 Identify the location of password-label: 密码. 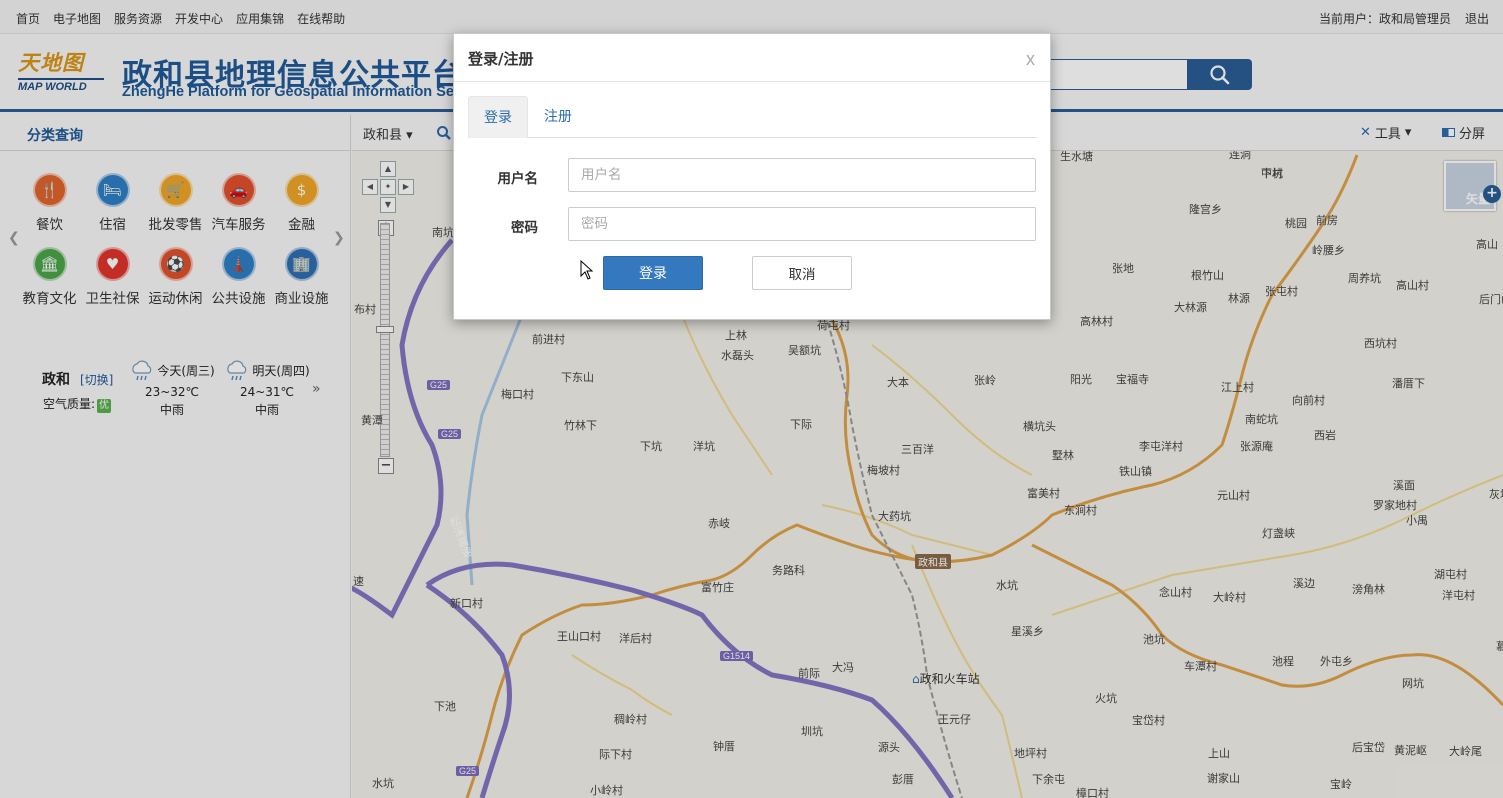
(524, 228).